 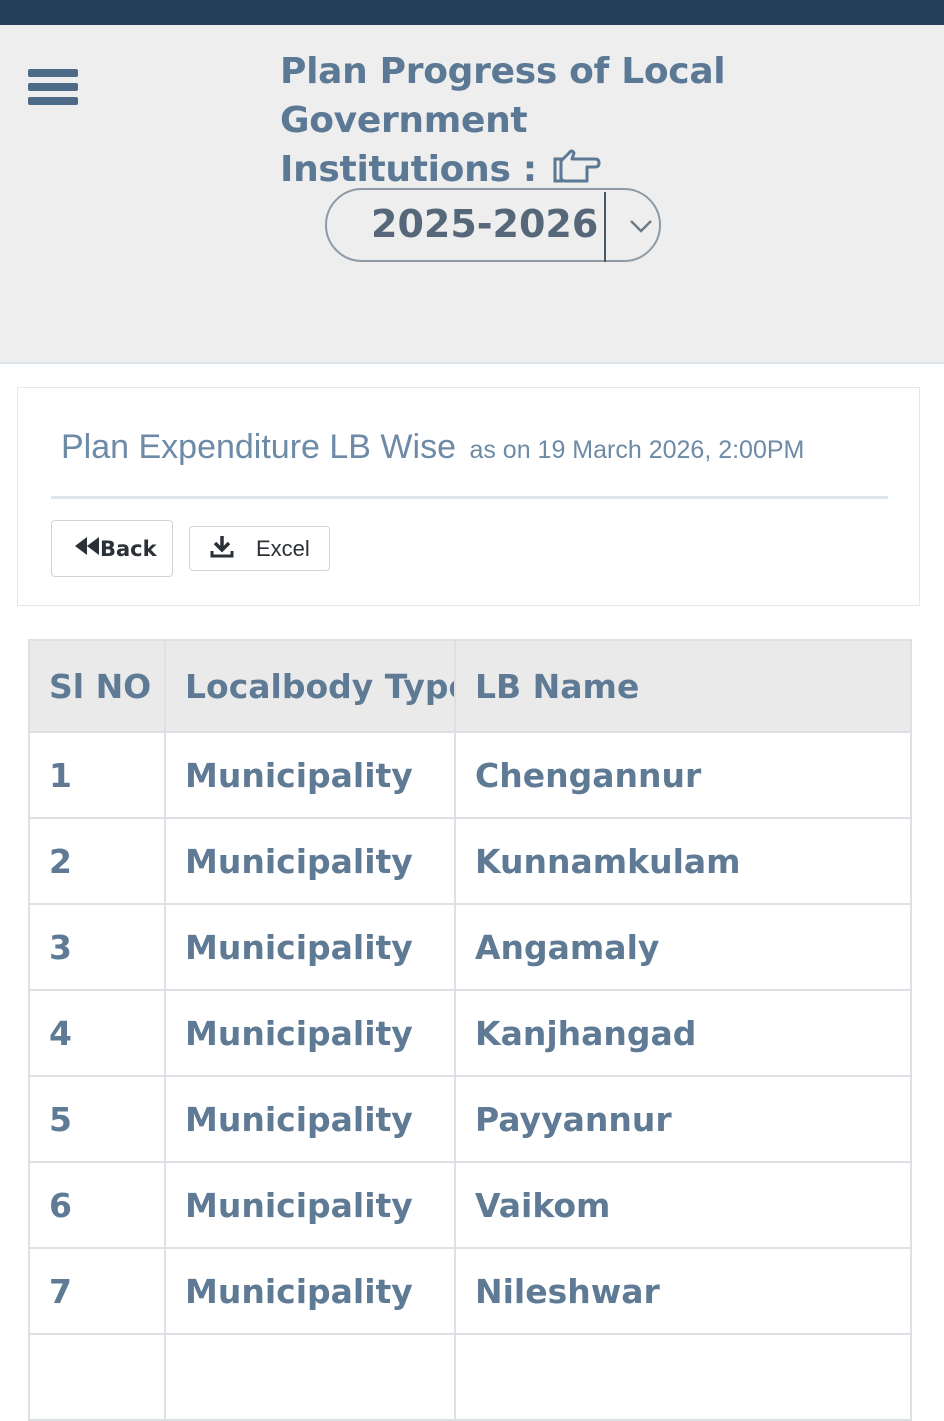 What do you see at coordinates (258, 447) in the screenshot?
I see `card-title-text: Plan Expenditure LB Wise` at bounding box center [258, 447].